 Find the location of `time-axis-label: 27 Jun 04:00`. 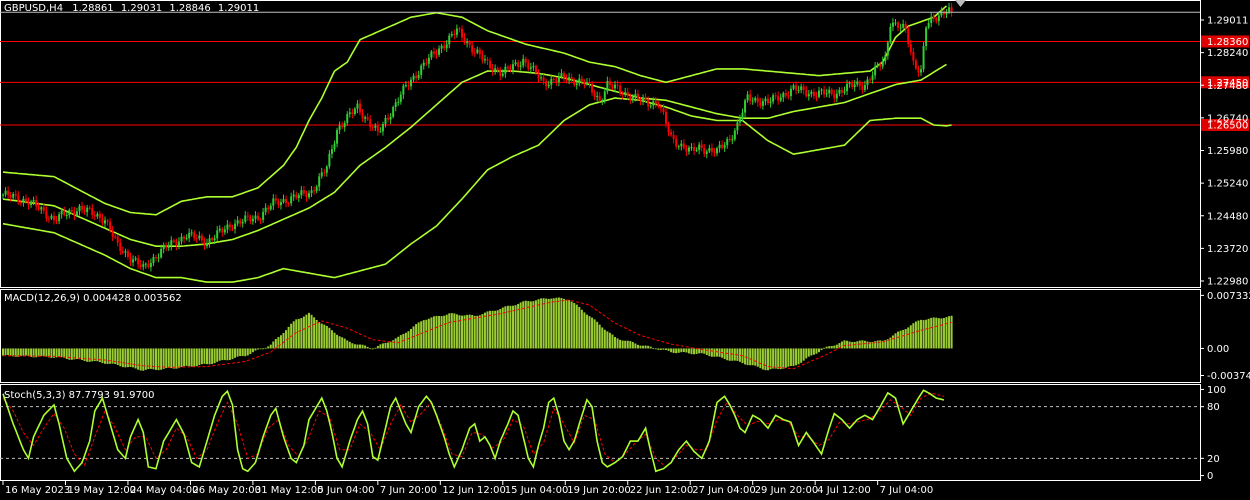

time-axis-label: 27 Jun 04:00 is located at coordinates (724, 490).